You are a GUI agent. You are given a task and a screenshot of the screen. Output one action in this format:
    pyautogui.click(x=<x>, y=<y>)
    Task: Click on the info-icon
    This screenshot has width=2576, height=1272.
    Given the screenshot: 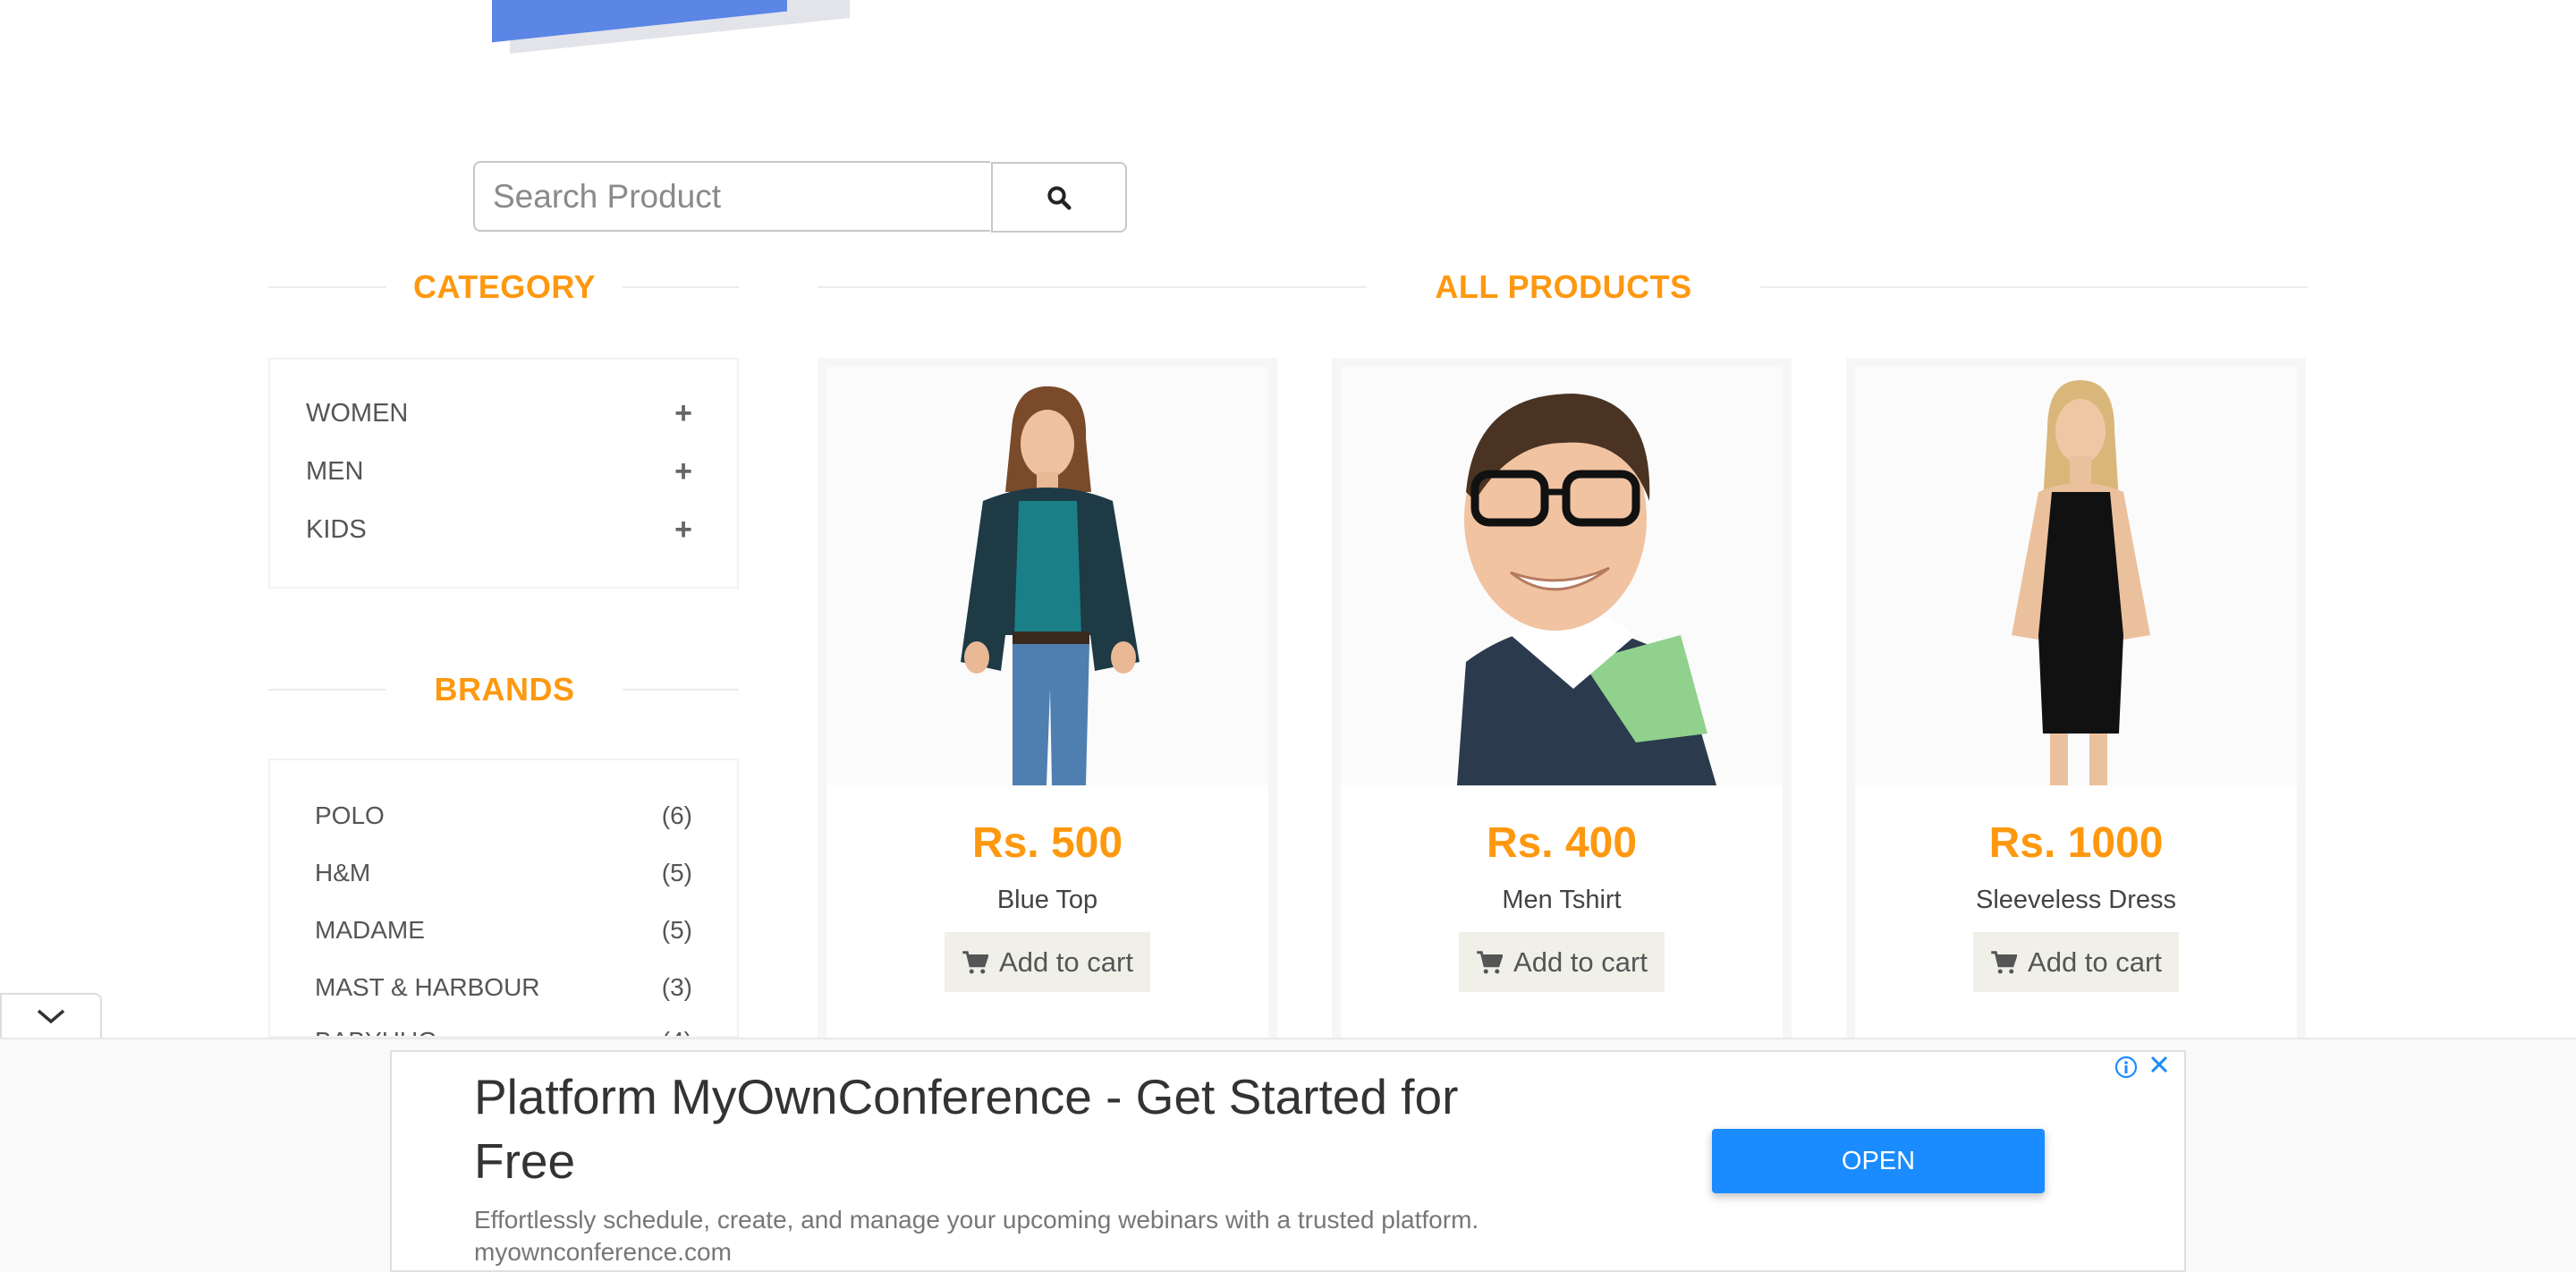 What is the action you would take?
    pyautogui.click(x=2126, y=1067)
    